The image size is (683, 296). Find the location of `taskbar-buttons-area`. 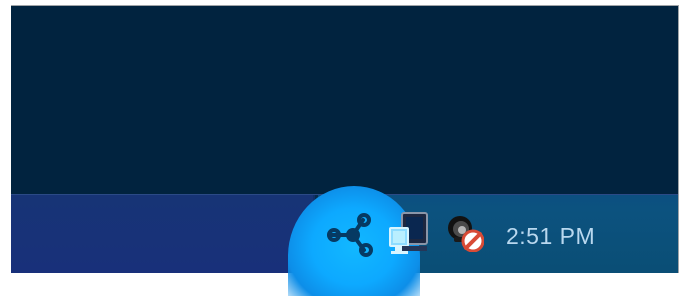

taskbar-buttons-area is located at coordinates (162, 234).